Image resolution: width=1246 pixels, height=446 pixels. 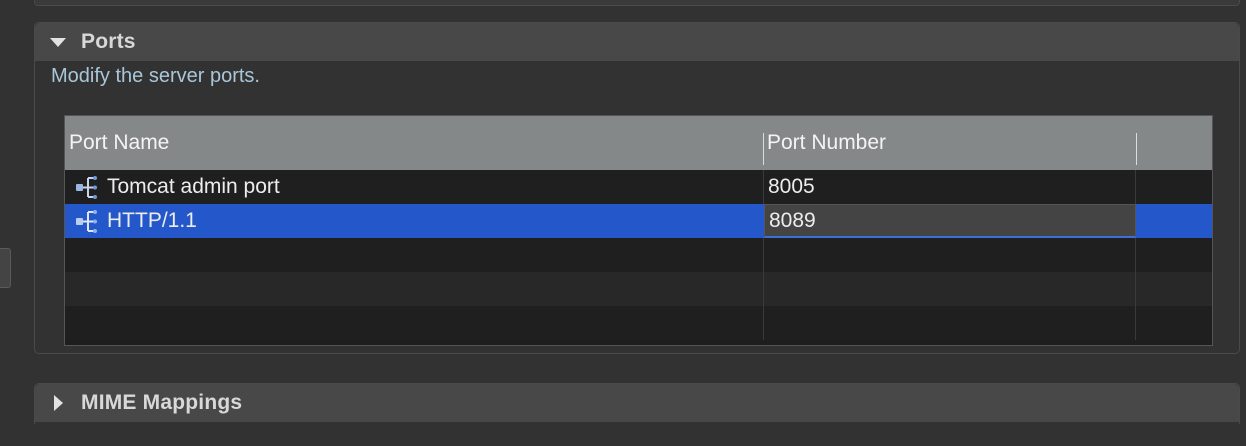 What do you see at coordinates (108, 41) in the screenshot?
I see `ports-section-title: Ports` at bounding box center [108, 41].